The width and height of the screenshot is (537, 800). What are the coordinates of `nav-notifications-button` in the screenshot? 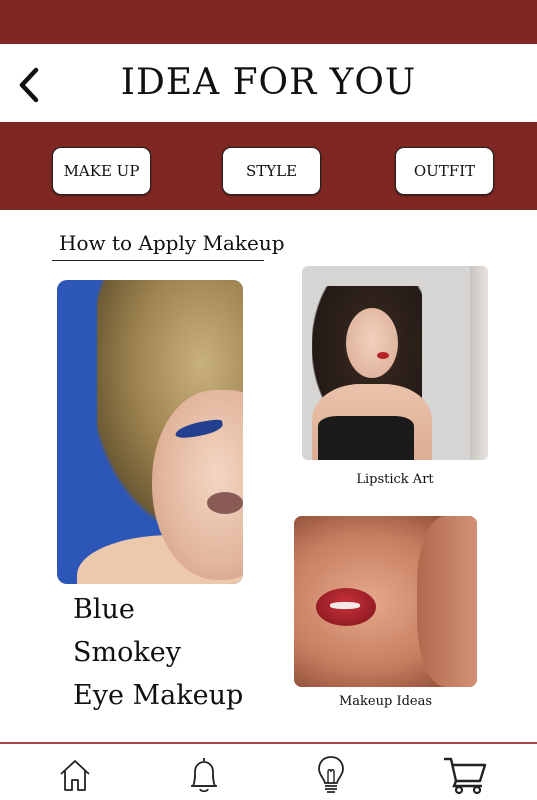 It's located at (204, 775).